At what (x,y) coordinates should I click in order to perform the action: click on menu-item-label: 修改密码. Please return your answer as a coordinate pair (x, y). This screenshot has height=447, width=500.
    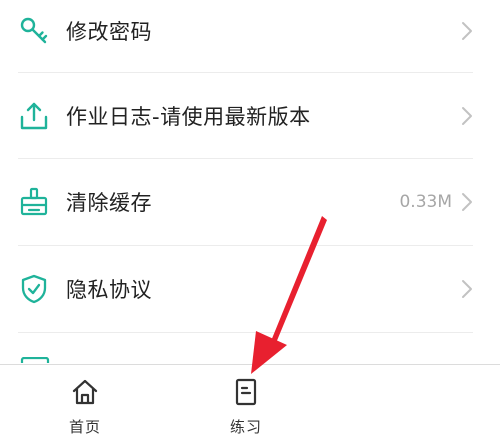
    Looking at the image, I should click on (109, 32).